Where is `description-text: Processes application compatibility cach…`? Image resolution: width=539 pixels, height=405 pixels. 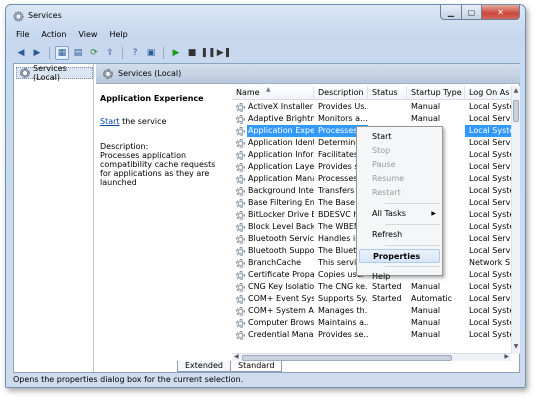 description-text: Processes application compatibility cach… is located at coordinates (158, 169).